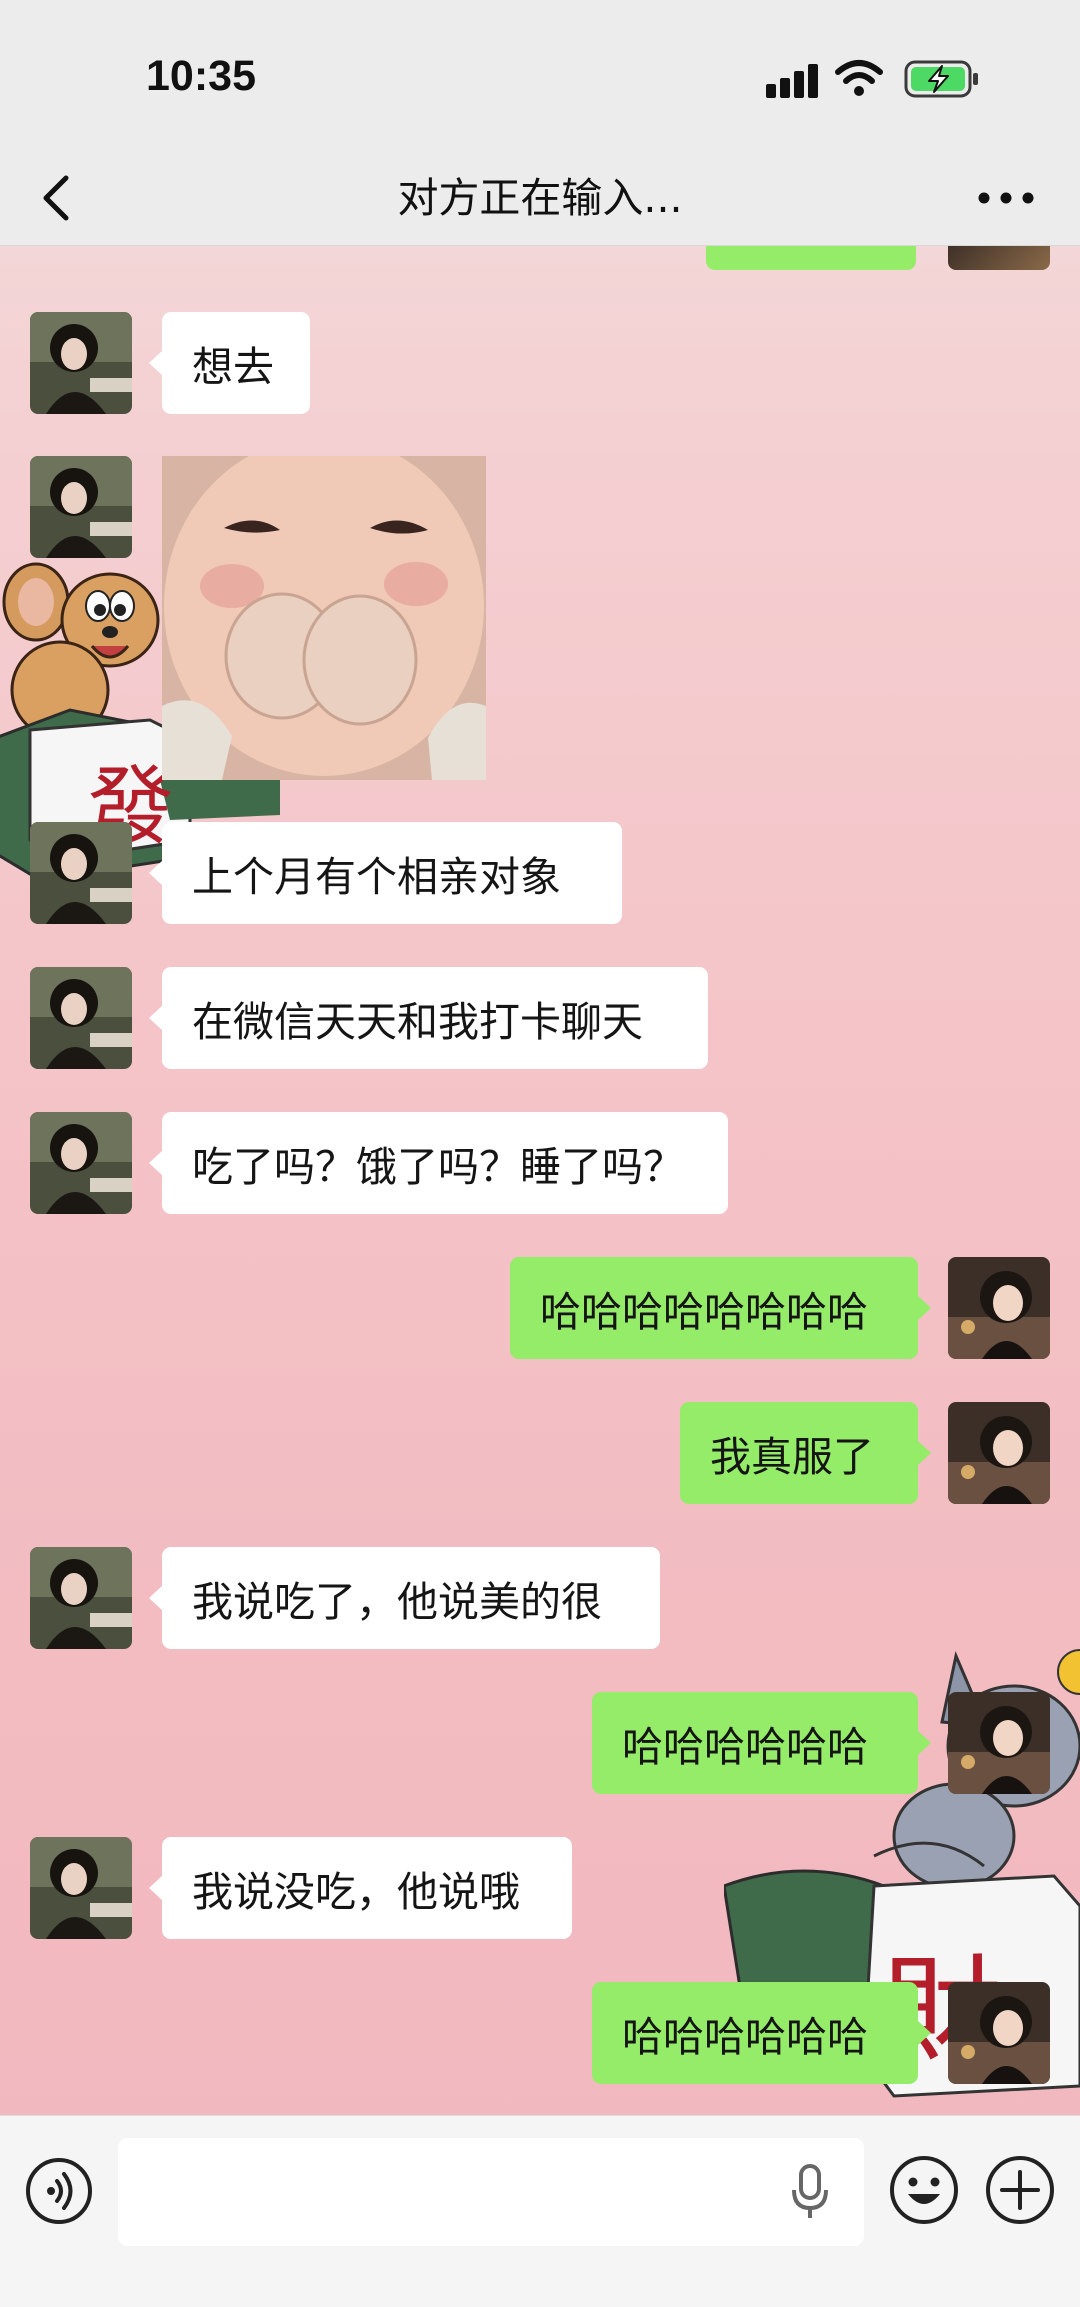  Describe the element at coordinates (404, 1598) in the screenshot. I see `message-bubble: 我说吃了，他说美的很` at that location.